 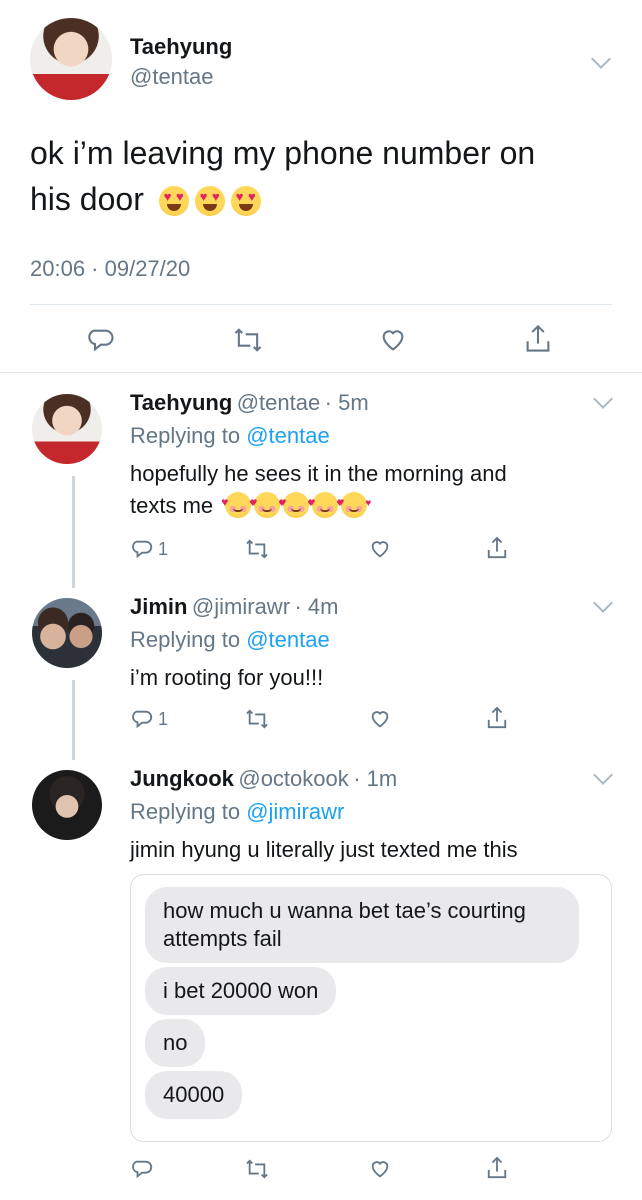 What do you see at coordinates (172, 505) in the screenshot?
I see `reply-text-fragment: texts me` at bounding box center [172, 505].